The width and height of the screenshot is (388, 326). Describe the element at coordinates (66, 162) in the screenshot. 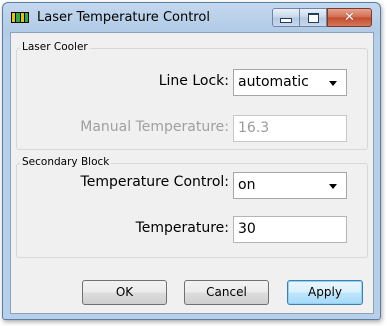

I see `group-title-secondary-block: Secondary Block` at that location.